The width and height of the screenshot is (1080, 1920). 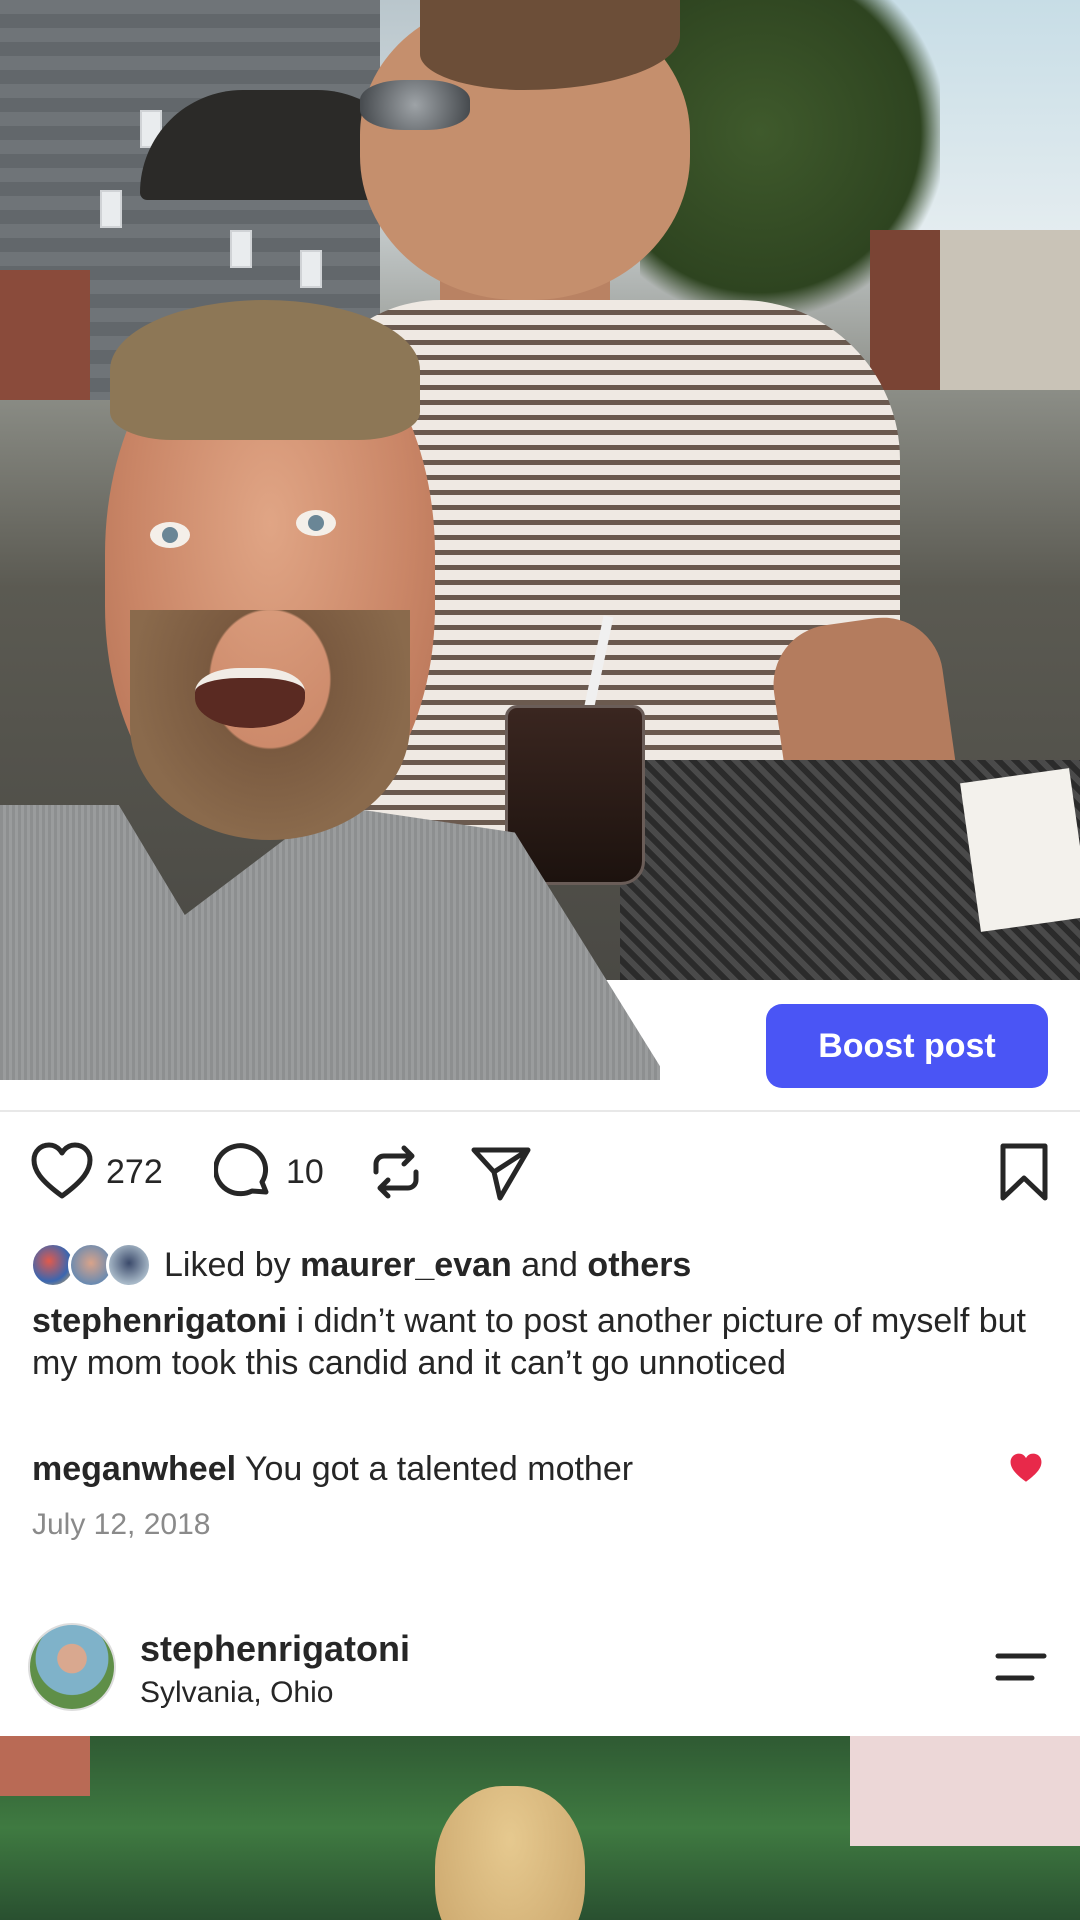 What do you see at coordinates (265, 370) in the screenshot?
I see `selfie-hair` at bounding box center [265, 370].